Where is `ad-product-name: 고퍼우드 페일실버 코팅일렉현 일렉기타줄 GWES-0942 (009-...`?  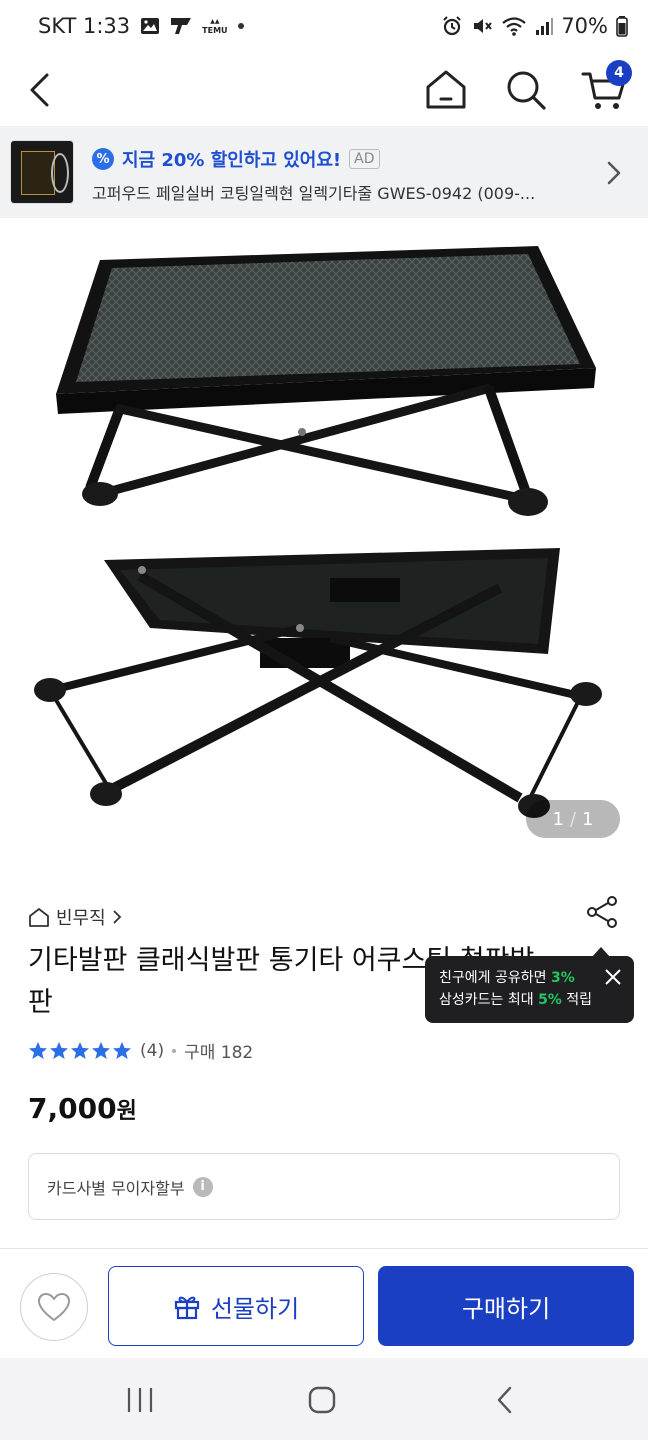 ad-product-name: 고퍼우드 페일실버 코팅일렉현 일렉기타줄 GWES-0942 (009-... is located at coordinates (314, 193).